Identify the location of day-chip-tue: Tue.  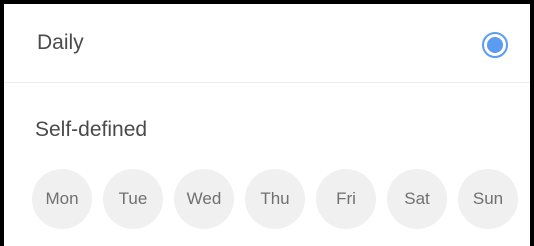
(133, 199).